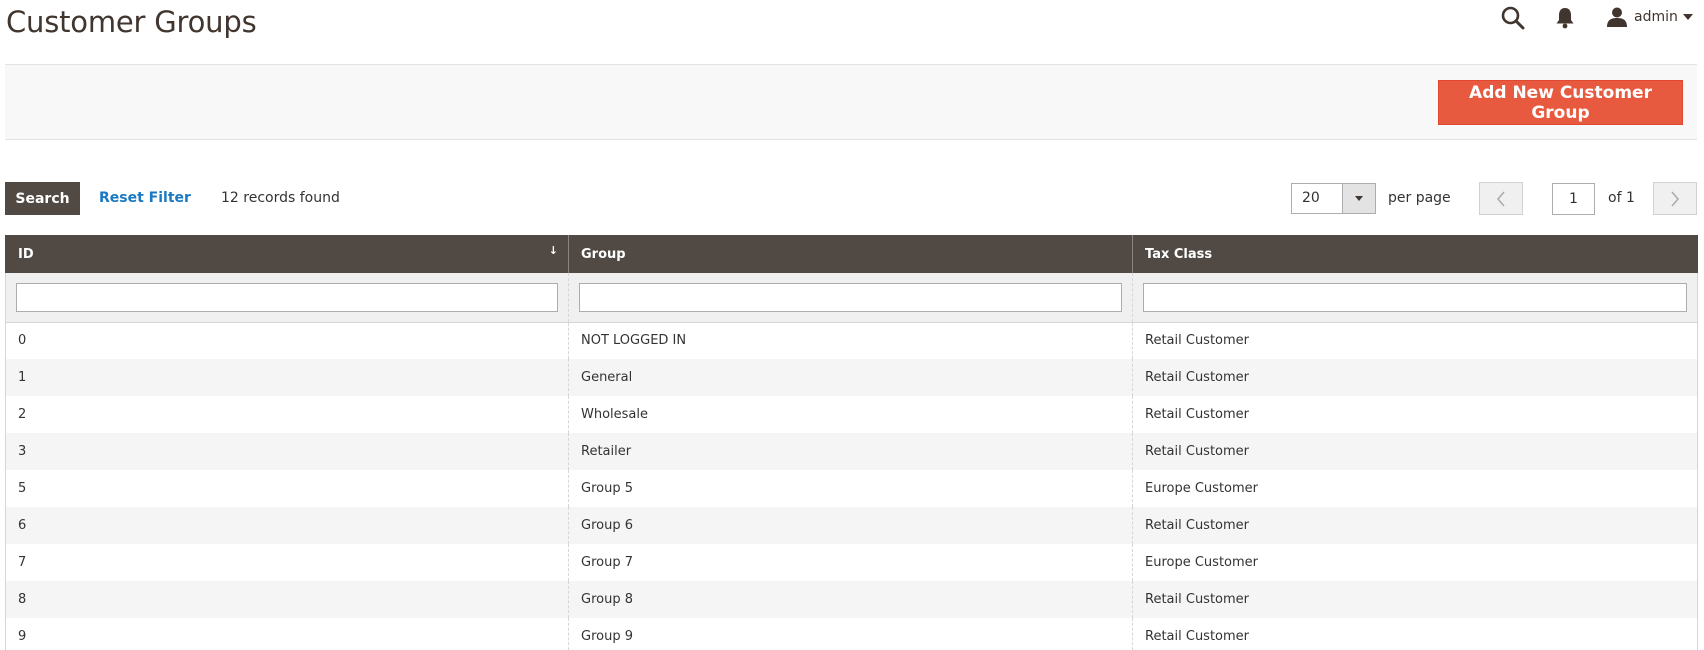 The width and height of the screenshot is (1704, 650). I want to click on column-header-label: Group, so click(603, 254).